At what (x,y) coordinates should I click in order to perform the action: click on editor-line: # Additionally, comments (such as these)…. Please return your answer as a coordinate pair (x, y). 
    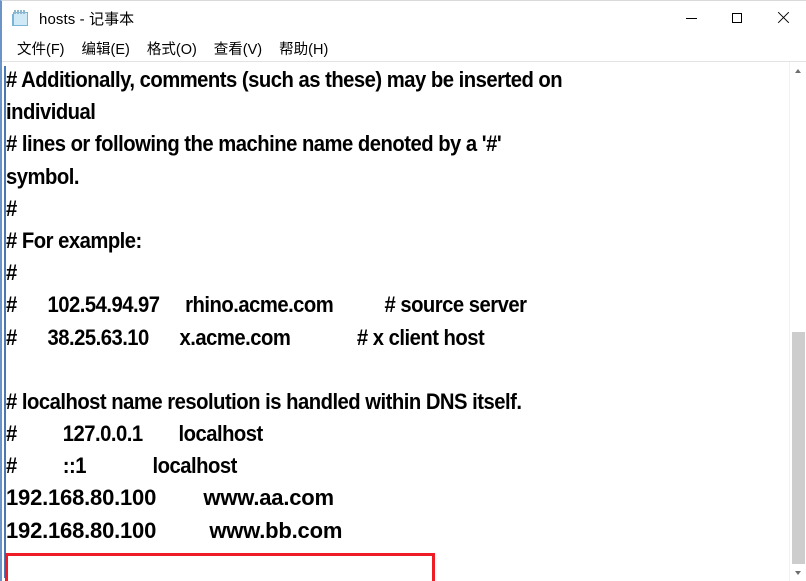
    Looking at the image, I should click on (284, 79).